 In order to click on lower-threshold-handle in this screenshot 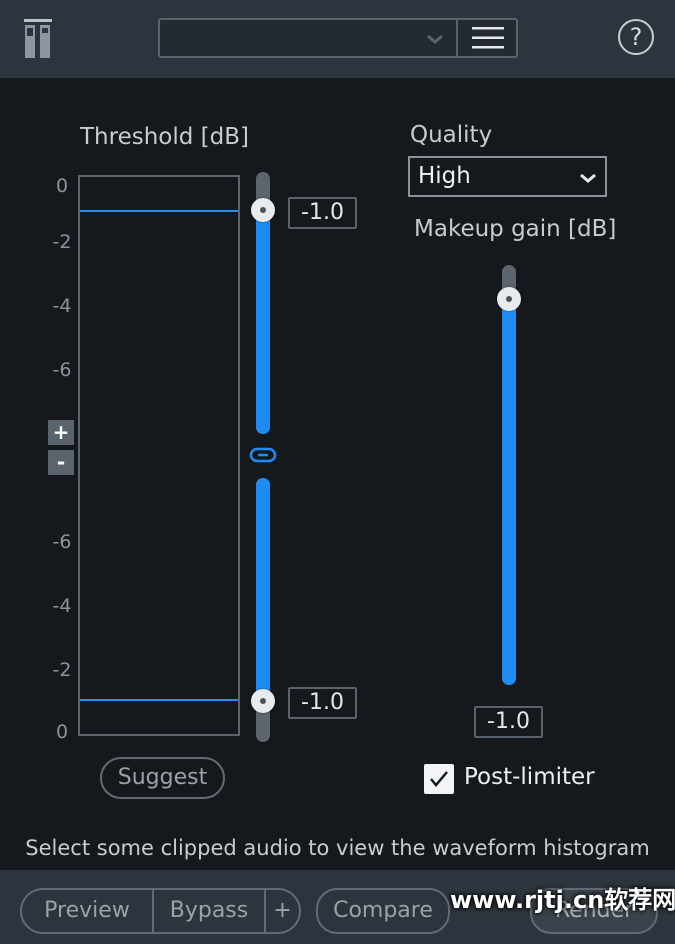, I will do `click(263, 701)`.